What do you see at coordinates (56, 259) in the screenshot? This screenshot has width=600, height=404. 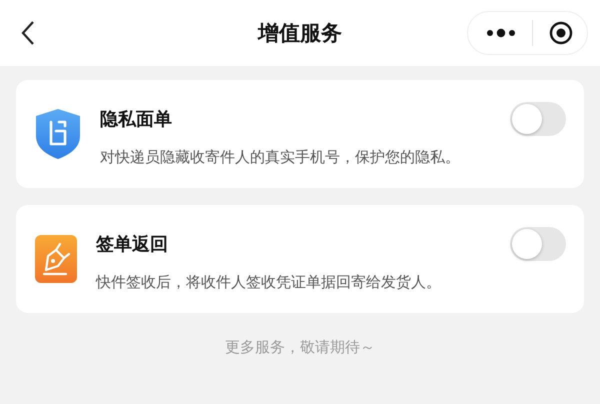 I see `pen-icon` at bounding box center [56, 259].